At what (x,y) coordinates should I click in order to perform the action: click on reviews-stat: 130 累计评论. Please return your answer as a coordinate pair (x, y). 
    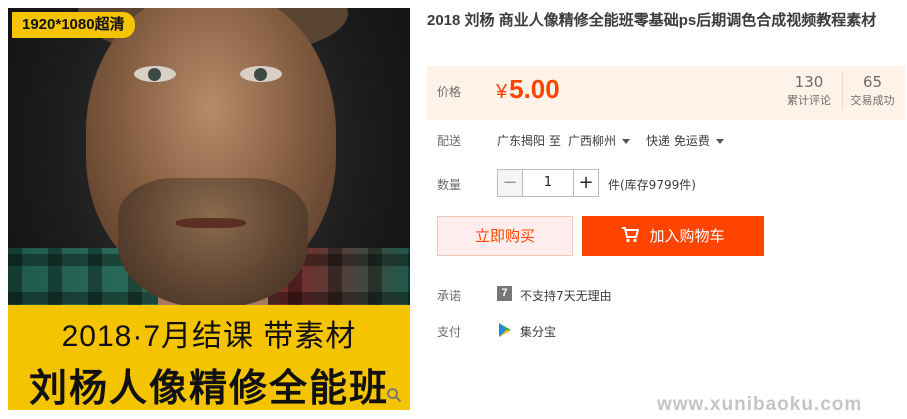
    Looking at the image, I should click on (809, 91).